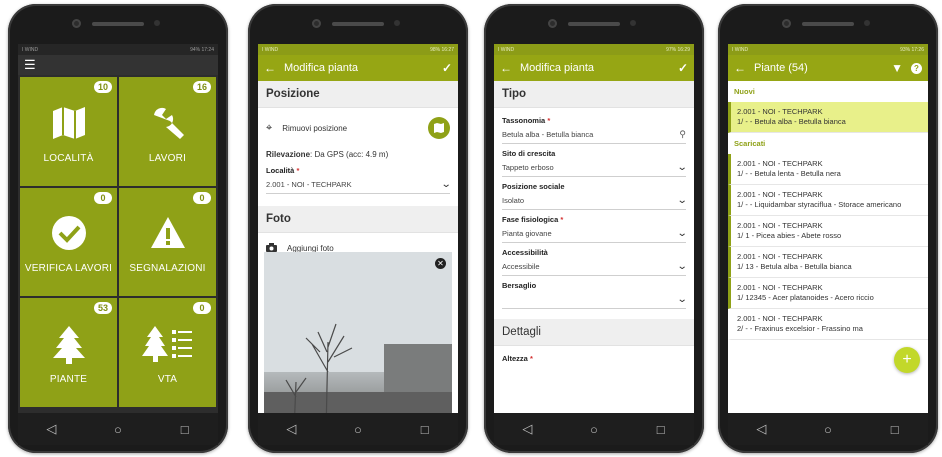  What do you see at coordinates (595, 201) in the screenshot?
I see `social-position-select: Isolato ⌄` at bounding box center [595, 201].